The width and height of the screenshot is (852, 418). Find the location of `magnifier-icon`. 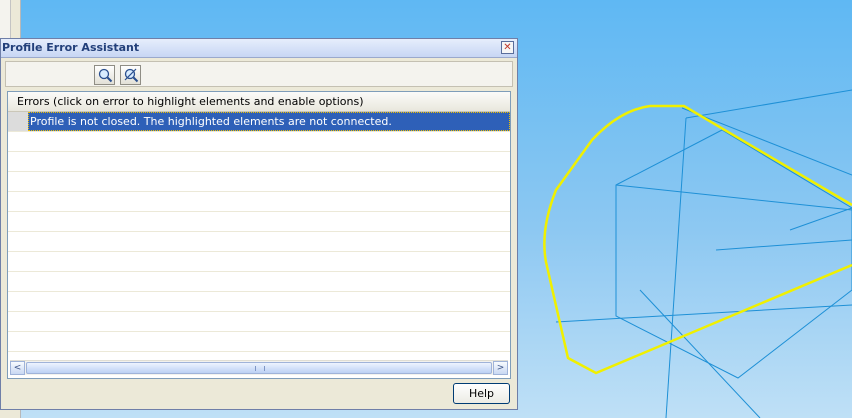

magnifier-icon is located at coordinates (105, 75).